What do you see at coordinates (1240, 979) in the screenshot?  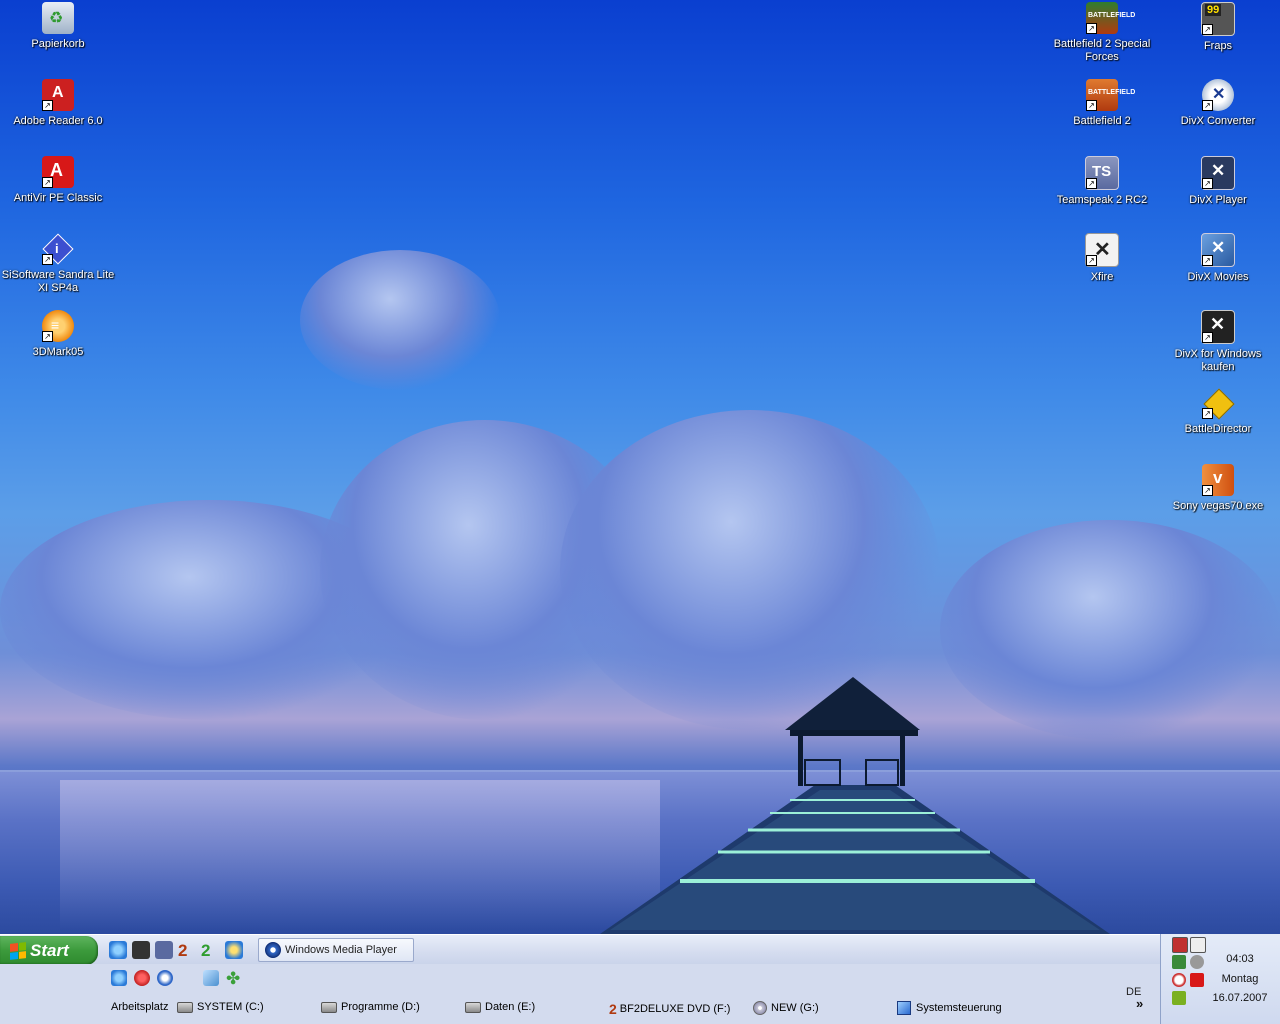 I see `clock-day: Montag` at bounding box center [1240, 979].